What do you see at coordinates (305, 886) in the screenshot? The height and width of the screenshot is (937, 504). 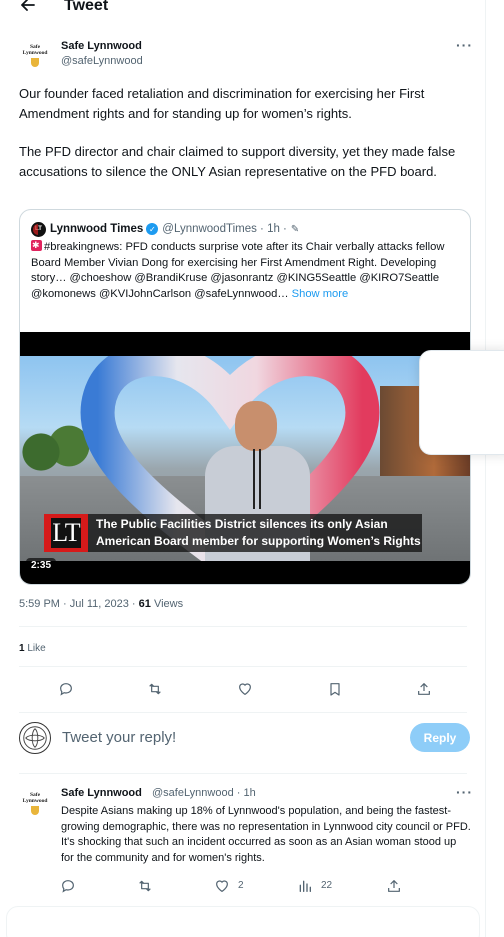 I see `views-bar-icon` at bounding box center [305, 886].